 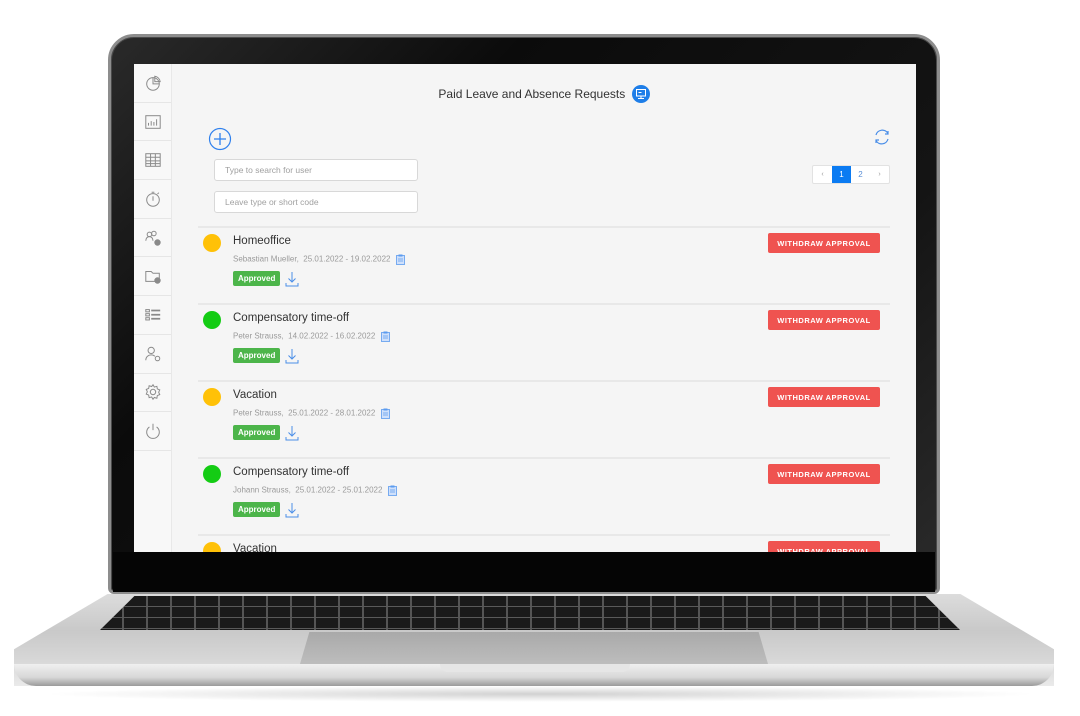 What do you see at coordinates (535, 668) in the screenshot?
I see `laptop-lid-notch` at bounding box center [535, 668].